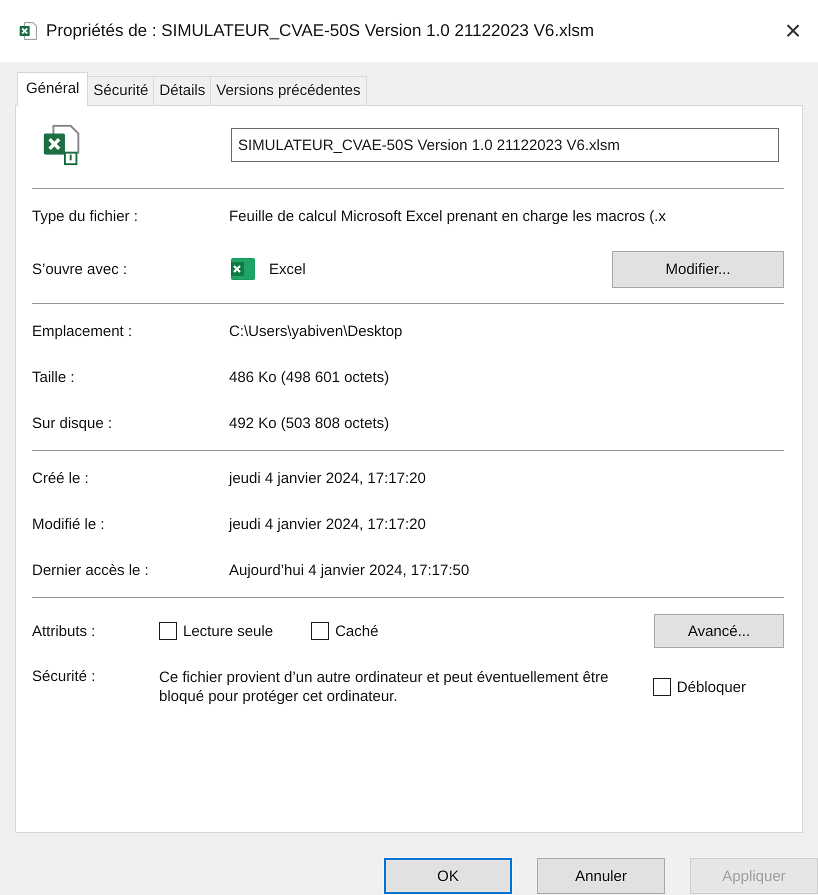  I want to click on field-label: Modifié le :, so click(69, 524).